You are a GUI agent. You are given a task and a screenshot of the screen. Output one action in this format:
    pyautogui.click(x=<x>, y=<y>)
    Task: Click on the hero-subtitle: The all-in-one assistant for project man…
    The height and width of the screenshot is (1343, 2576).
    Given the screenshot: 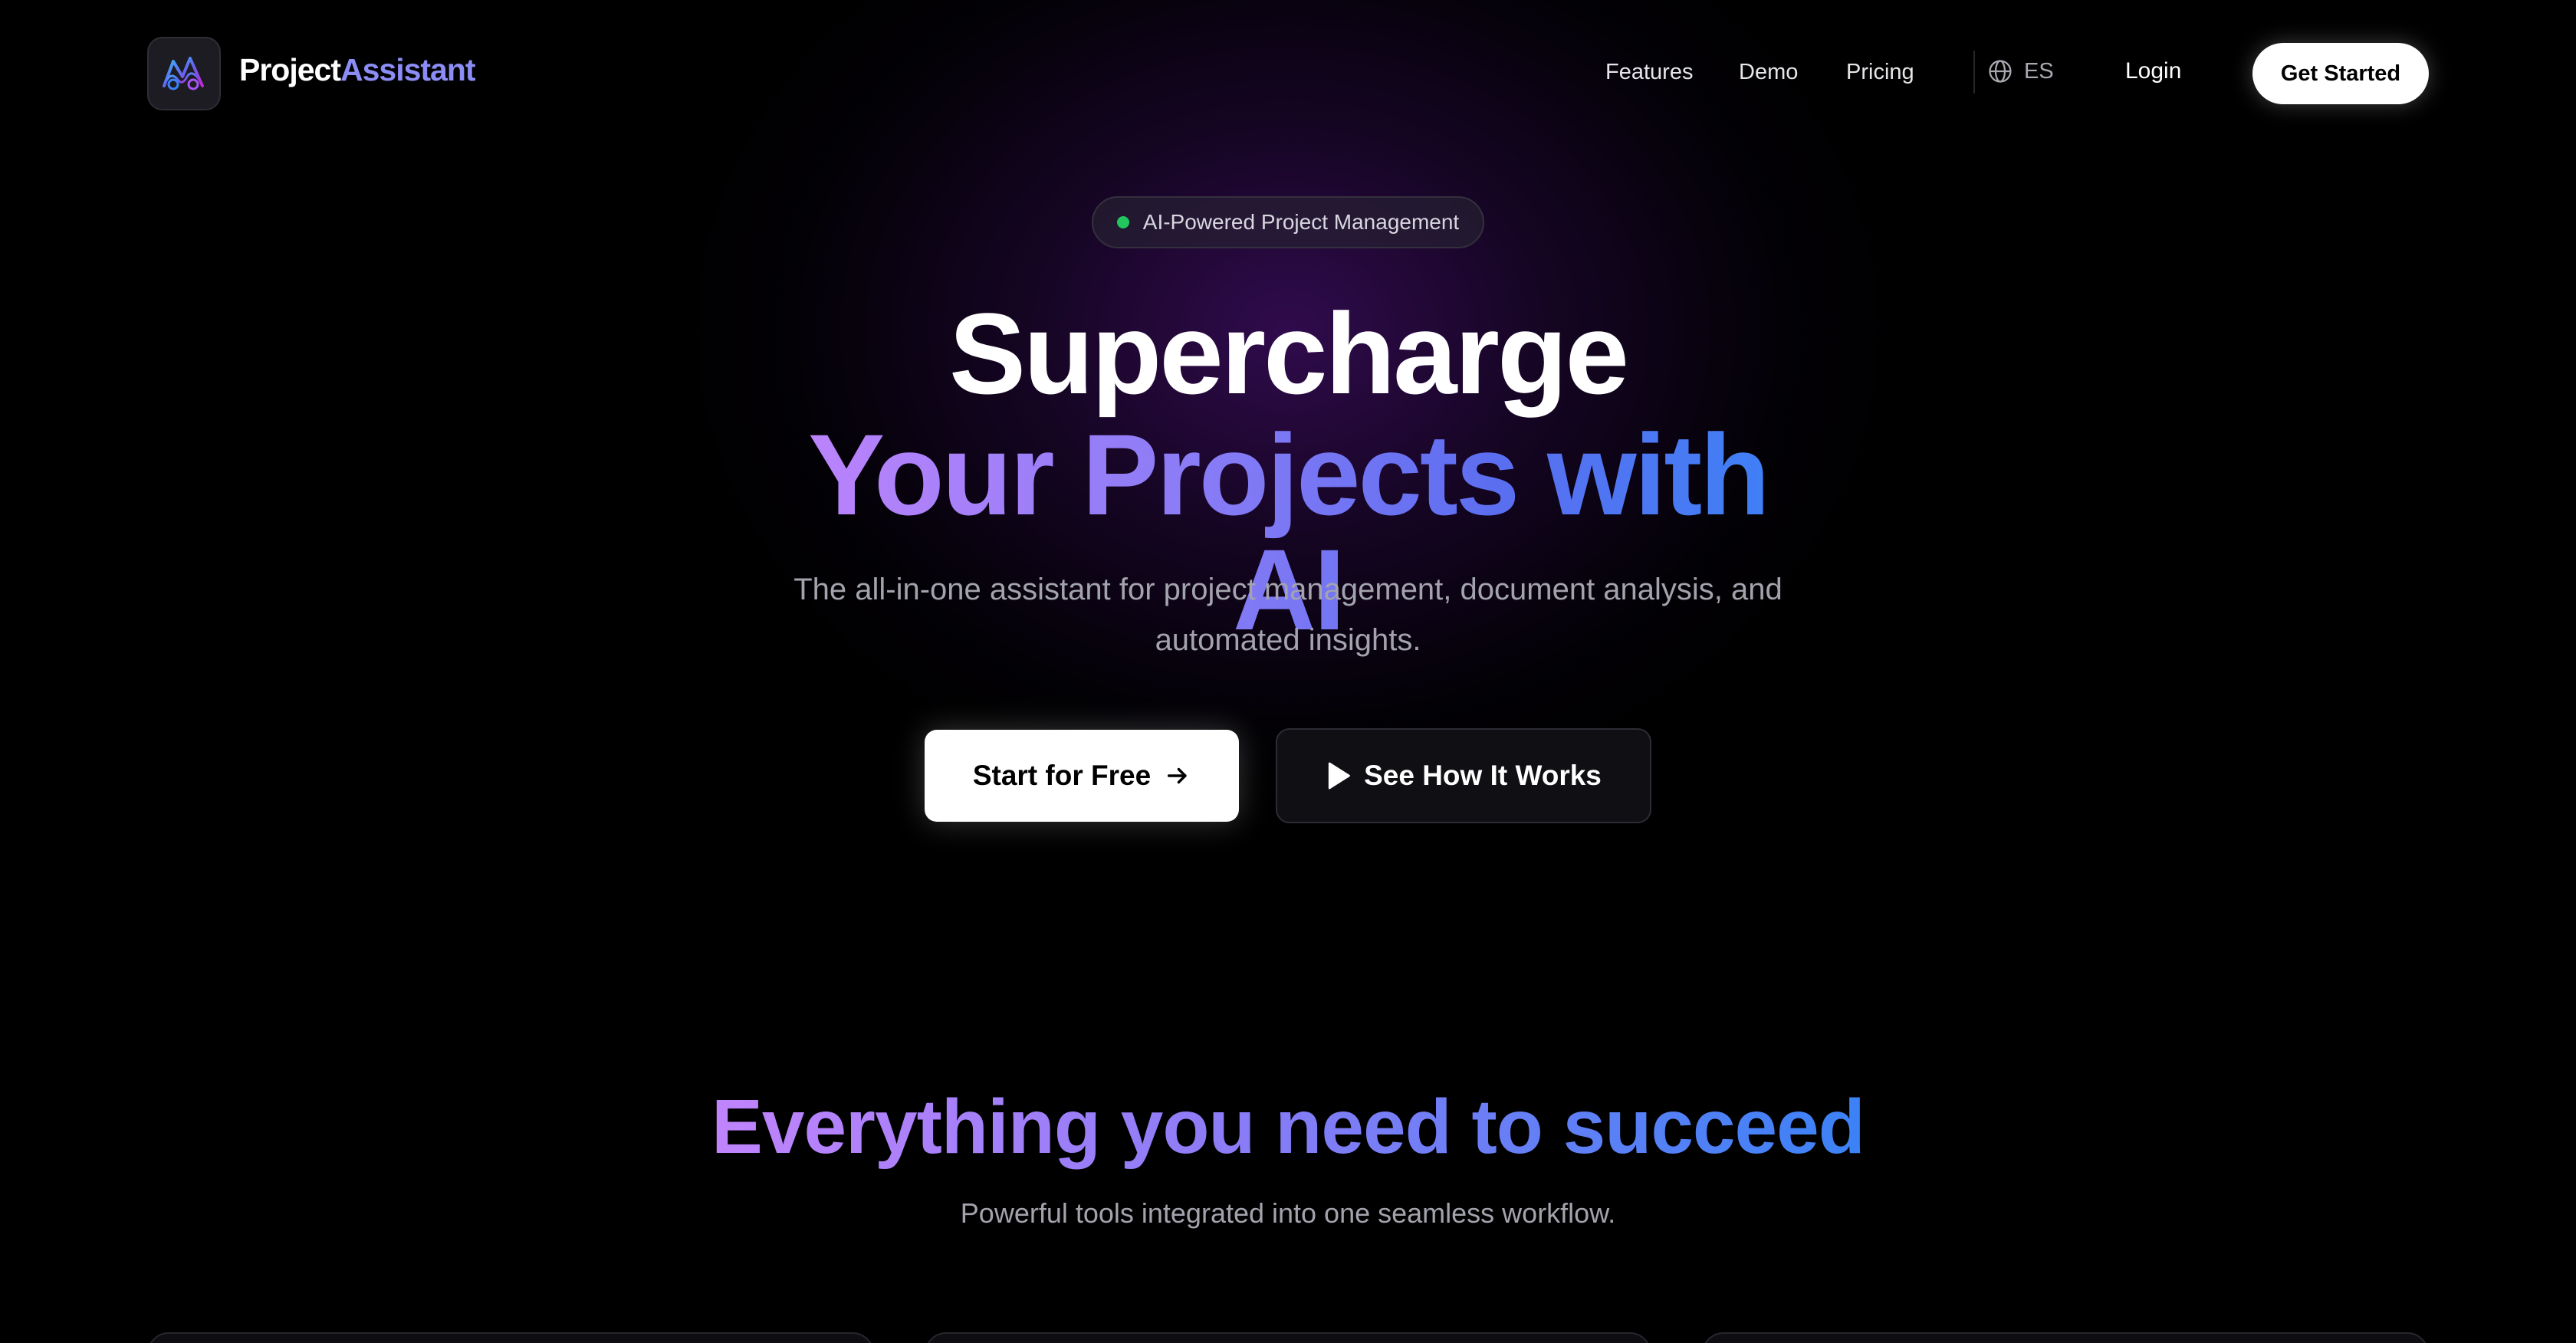 What is the action you would take?
    pyautogui.click(x=1288, y=615)
    